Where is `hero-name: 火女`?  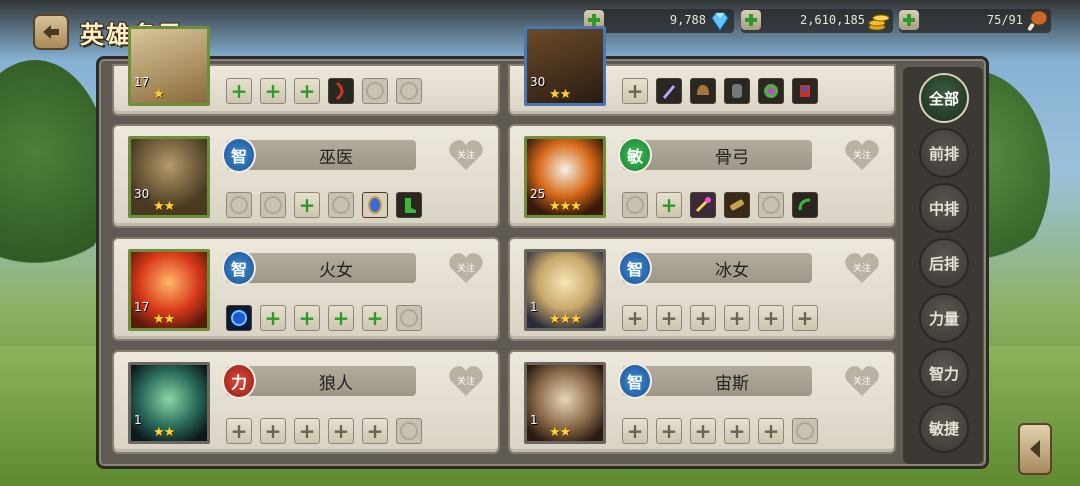
hero-name: 火女 is located at coordinates (336, 271).